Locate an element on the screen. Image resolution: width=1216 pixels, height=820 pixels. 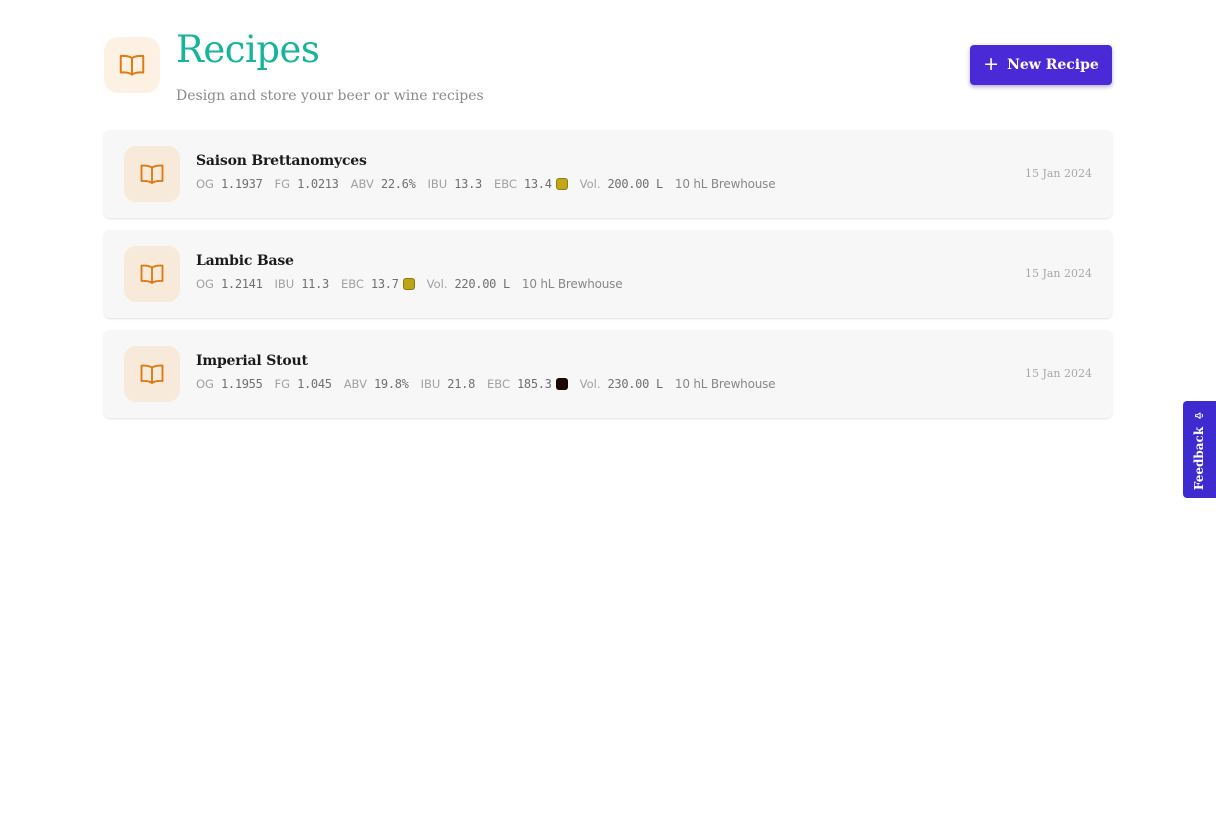
recipe-stat: FG 1.0213 is located at coordinates (307, 184).